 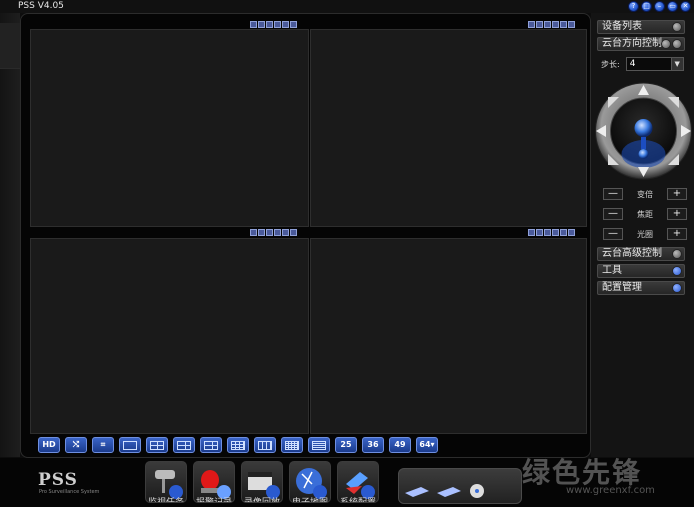 What do you see at coordinates (157, 445) in the screenshot?
I see `layout-4-button` at bounding box center [157, 445].